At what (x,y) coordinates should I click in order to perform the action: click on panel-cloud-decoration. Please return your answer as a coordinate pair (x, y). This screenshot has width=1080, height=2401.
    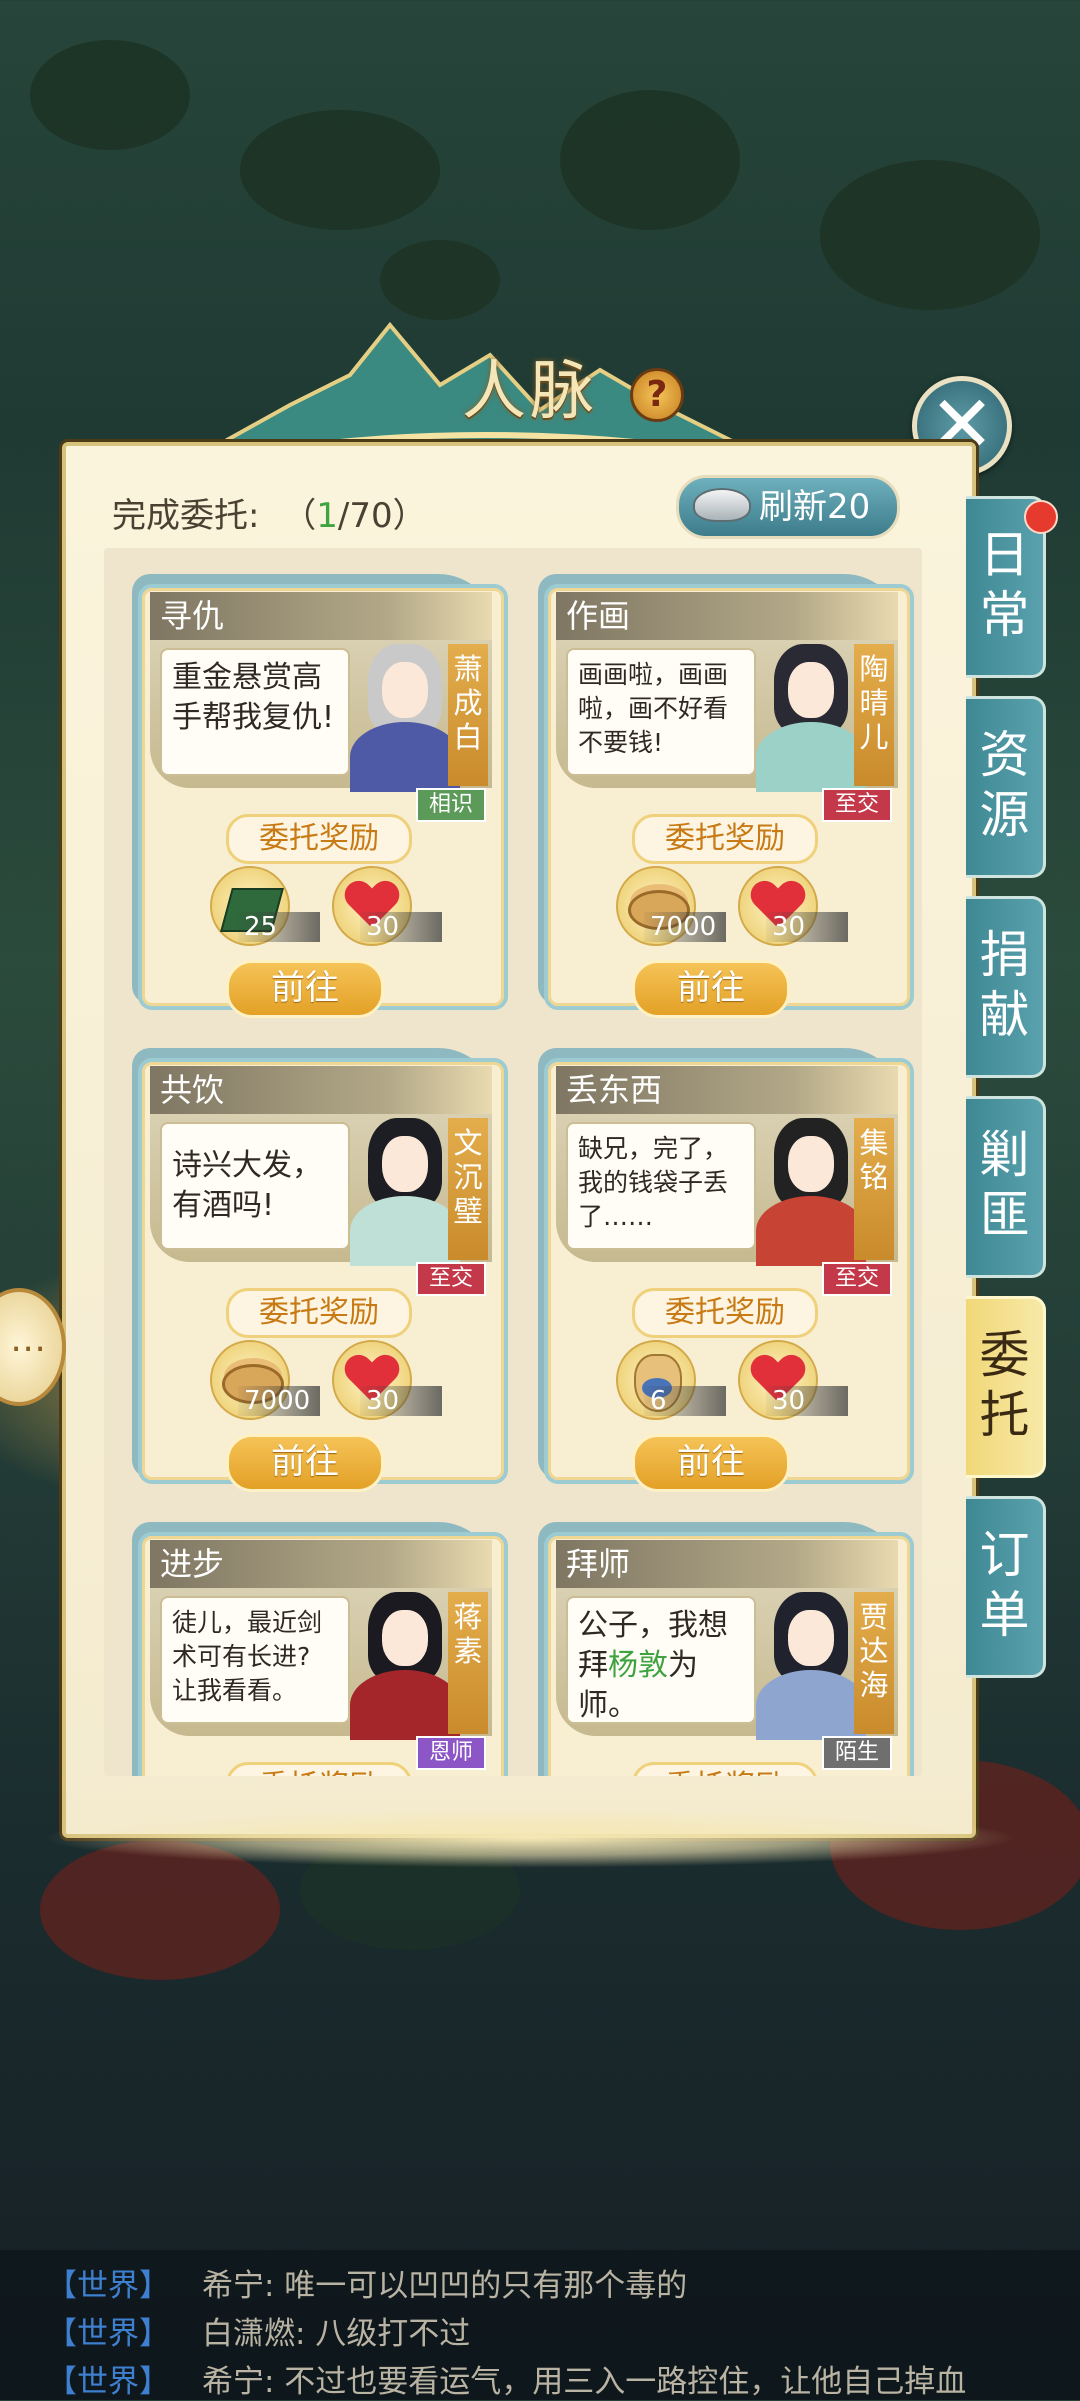
    Looking at the image, I should click on (530, 1838).